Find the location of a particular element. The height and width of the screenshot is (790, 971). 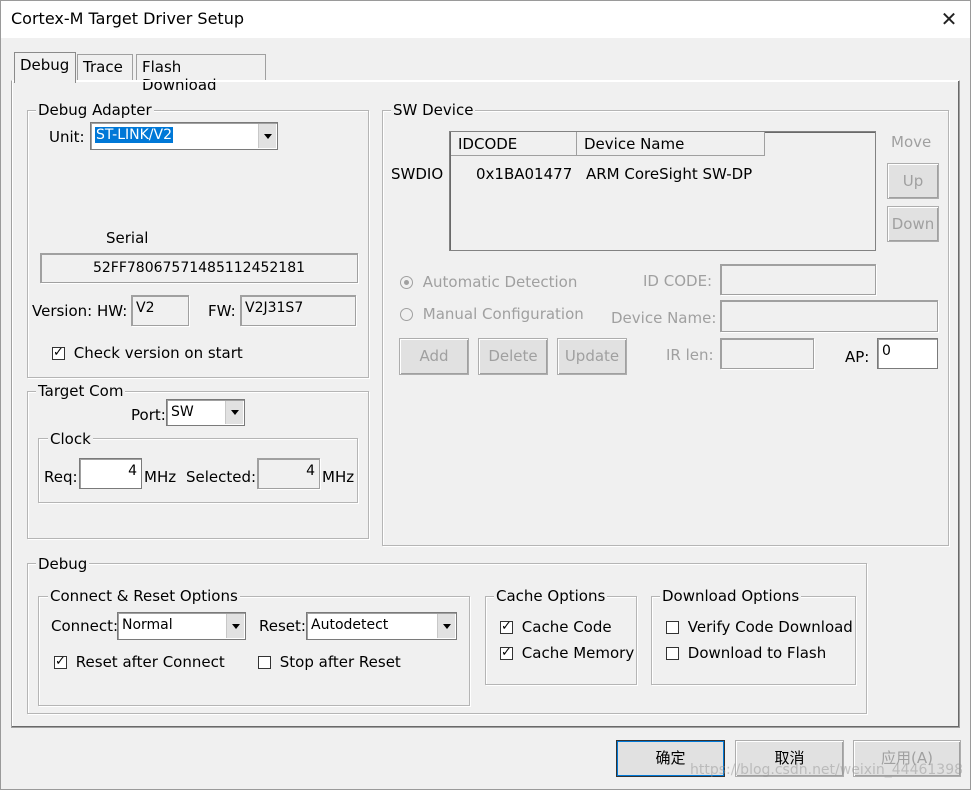

debug-adapter-title: Debug Adapter is located at coordinates (95, 110).